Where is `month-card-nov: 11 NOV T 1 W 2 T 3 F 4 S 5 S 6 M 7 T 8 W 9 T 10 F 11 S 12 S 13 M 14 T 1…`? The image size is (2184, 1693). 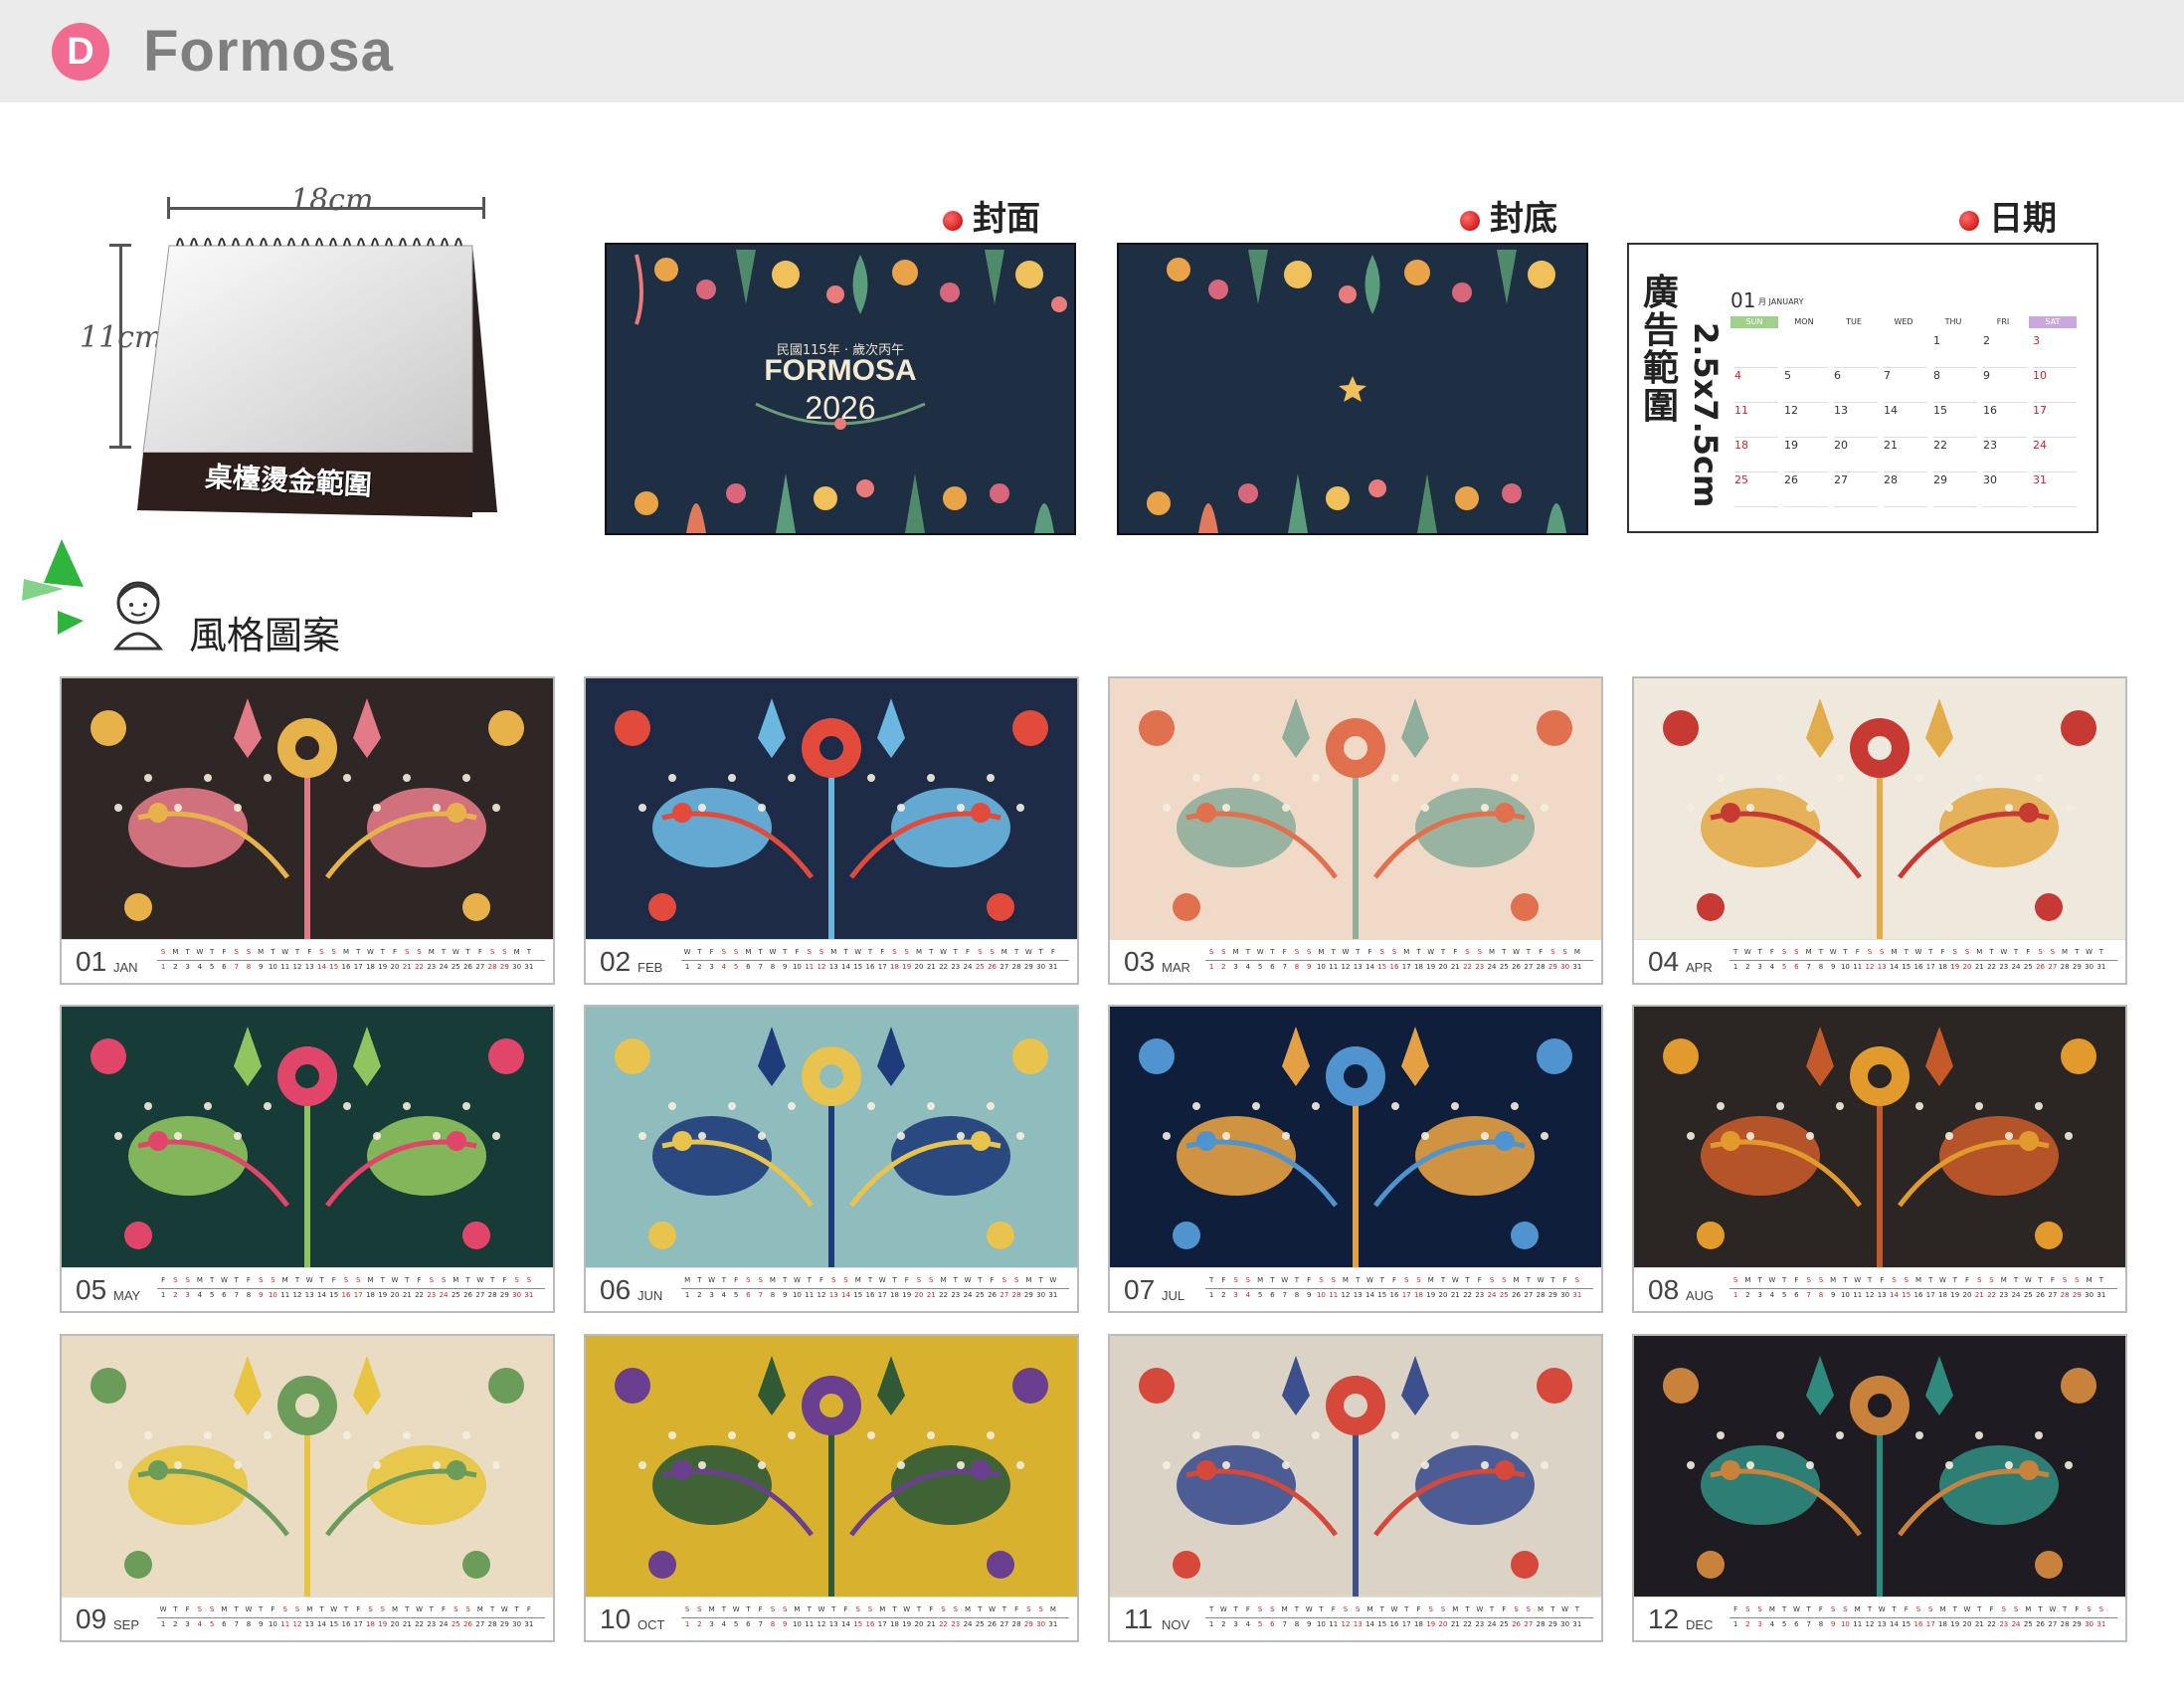 month-card-nov: 11 NOV T 1 W 2 T 3 F 4 S 5 S 6 M 7 T 8 W 9 T 10 F 11 S 12 S 13 M 14 T 1… is located at coordinates (1355, 1488).